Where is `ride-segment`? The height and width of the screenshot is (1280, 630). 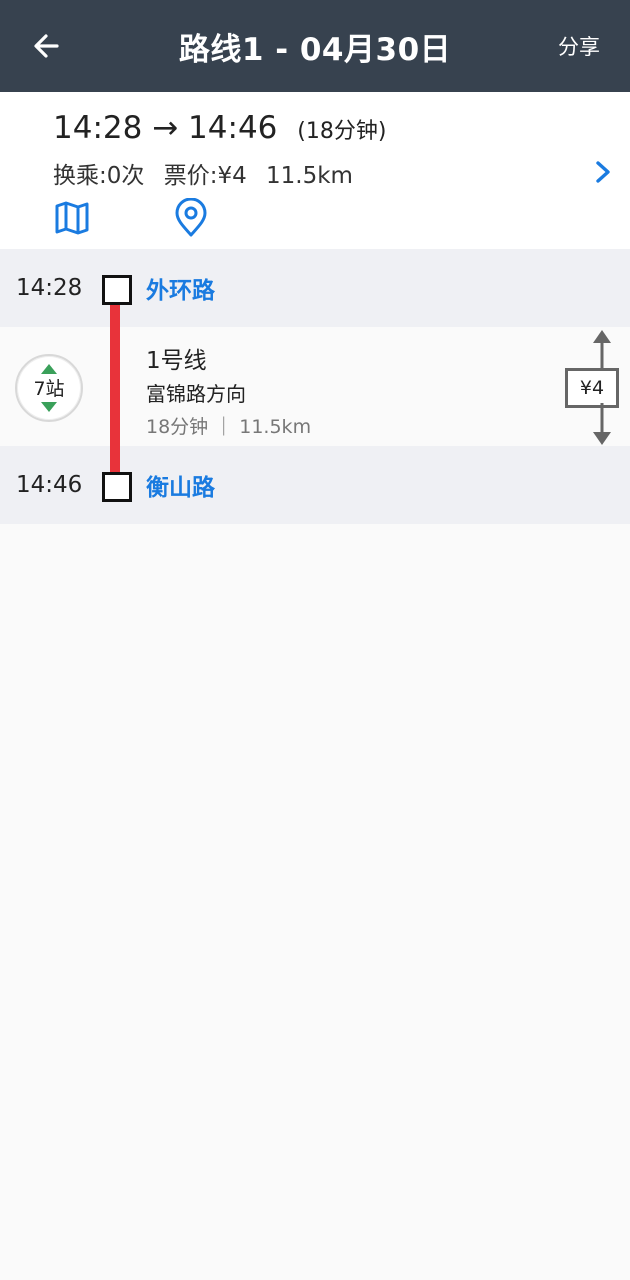
ride-segment is located at coordinates (315, 386).